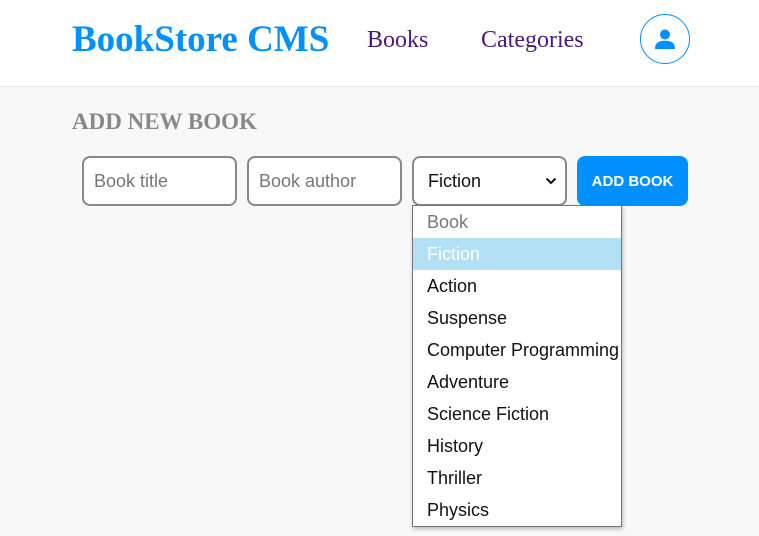  Describe the element at coordinates (532, 40) in the screenshot. I see `nav-categories-link: Categories` at that location.